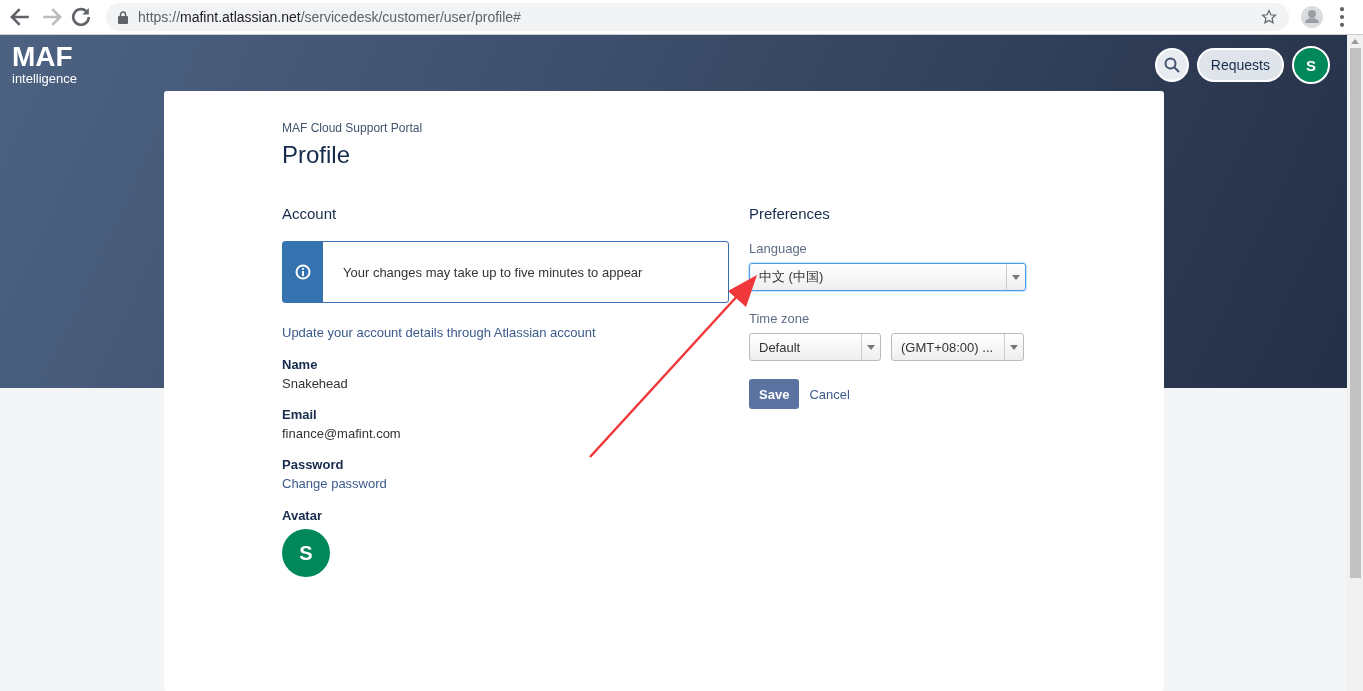 This screenshot has height=691, width=1363. Describe the element at coordinates (45, 64) in the screenshot. I see `logo: MAF intelligence` at that location.